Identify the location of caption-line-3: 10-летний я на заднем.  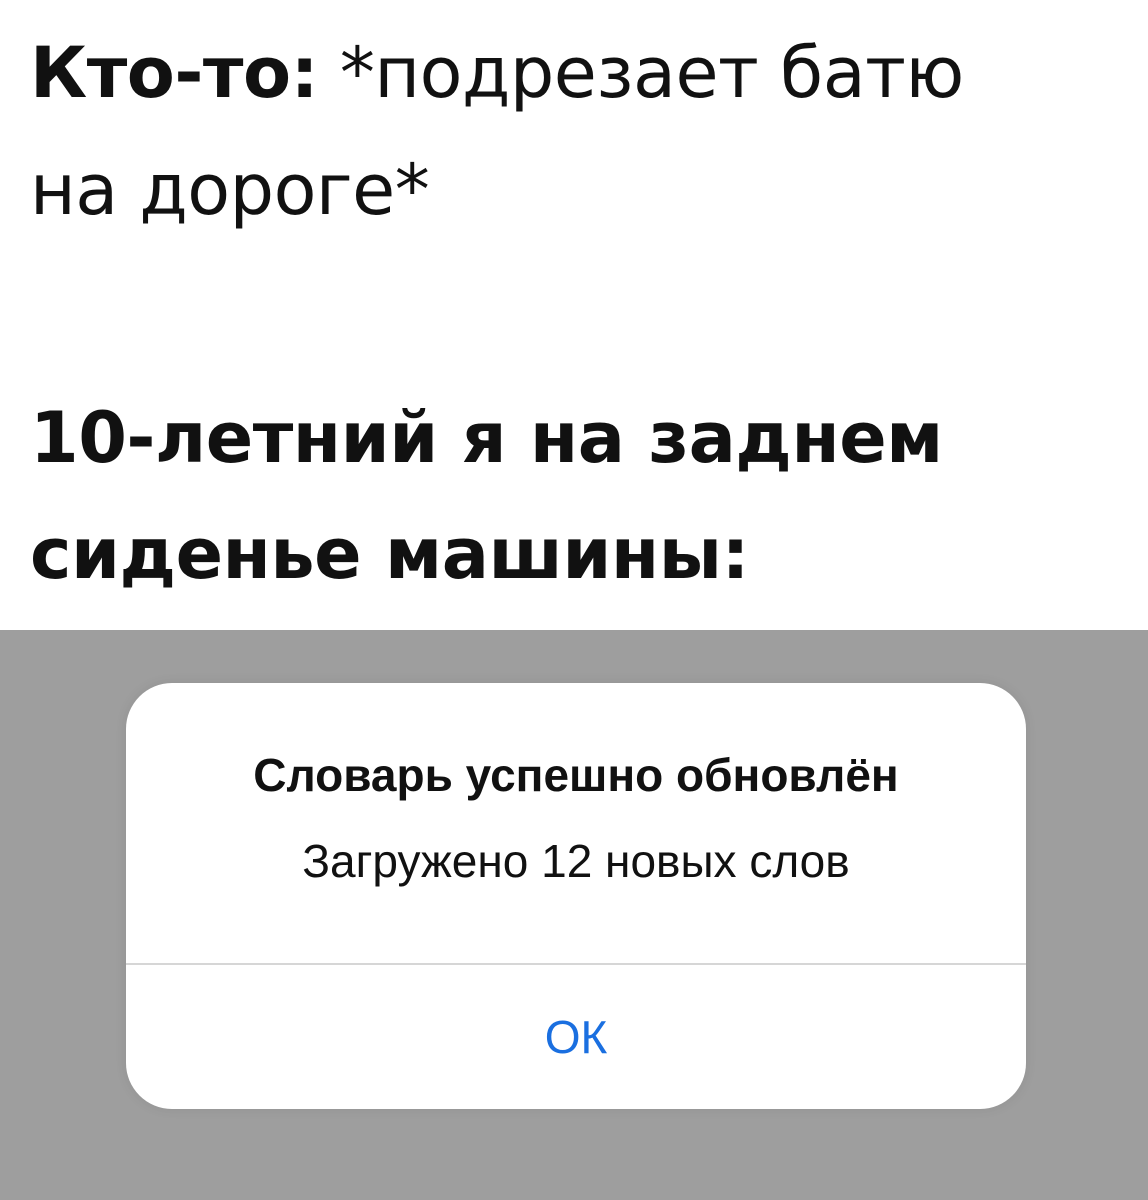
(486, 438).